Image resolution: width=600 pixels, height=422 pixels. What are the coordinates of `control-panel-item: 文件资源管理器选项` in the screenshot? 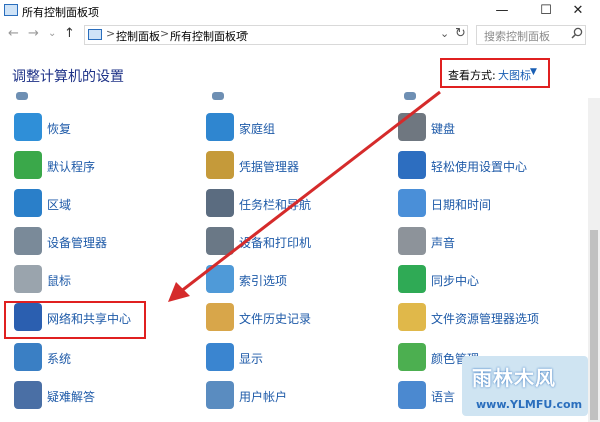 It's located at (483, 318).